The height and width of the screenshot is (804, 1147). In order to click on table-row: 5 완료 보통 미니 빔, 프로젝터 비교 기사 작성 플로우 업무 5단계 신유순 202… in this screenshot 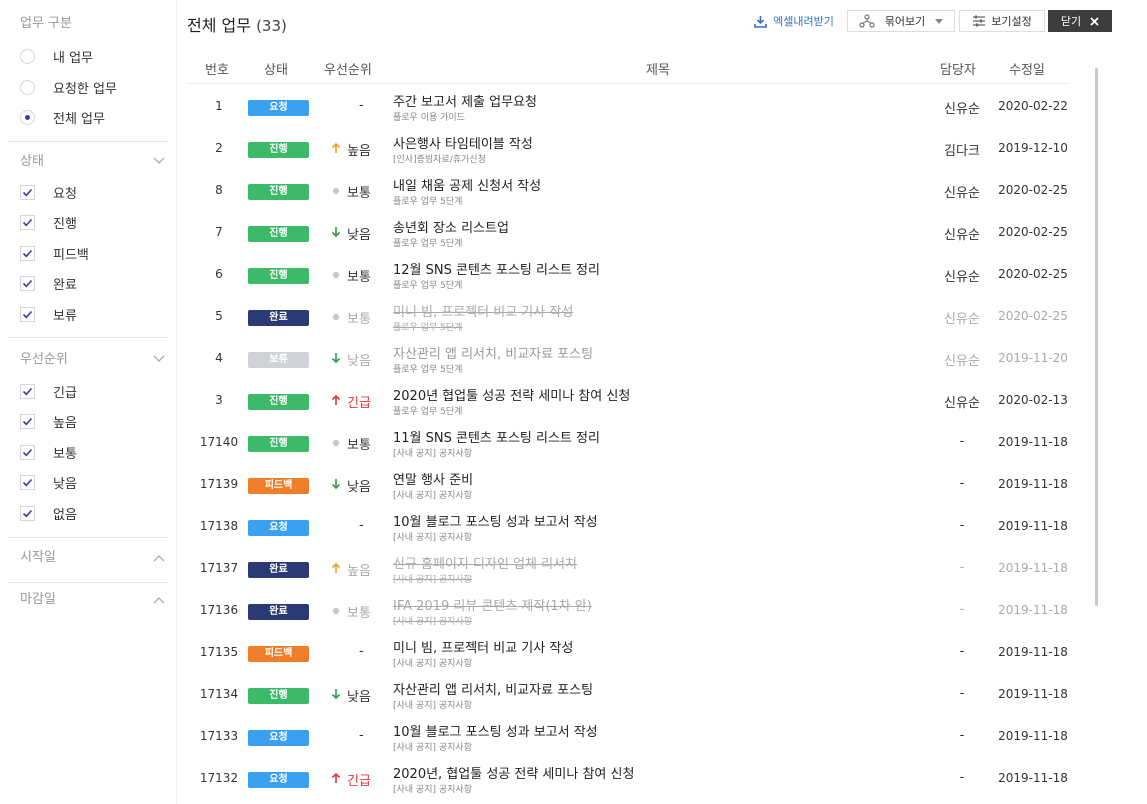, I will do `click(637, 317)`.